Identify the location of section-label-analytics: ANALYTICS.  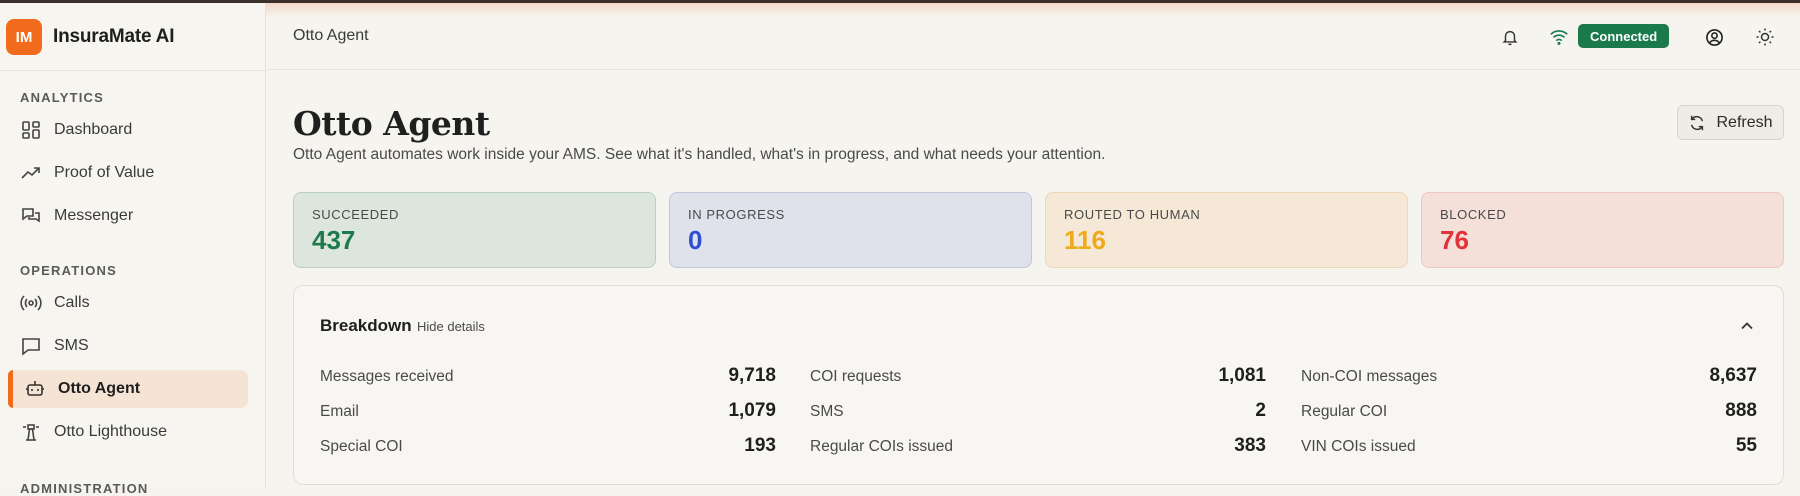
(62, 97).